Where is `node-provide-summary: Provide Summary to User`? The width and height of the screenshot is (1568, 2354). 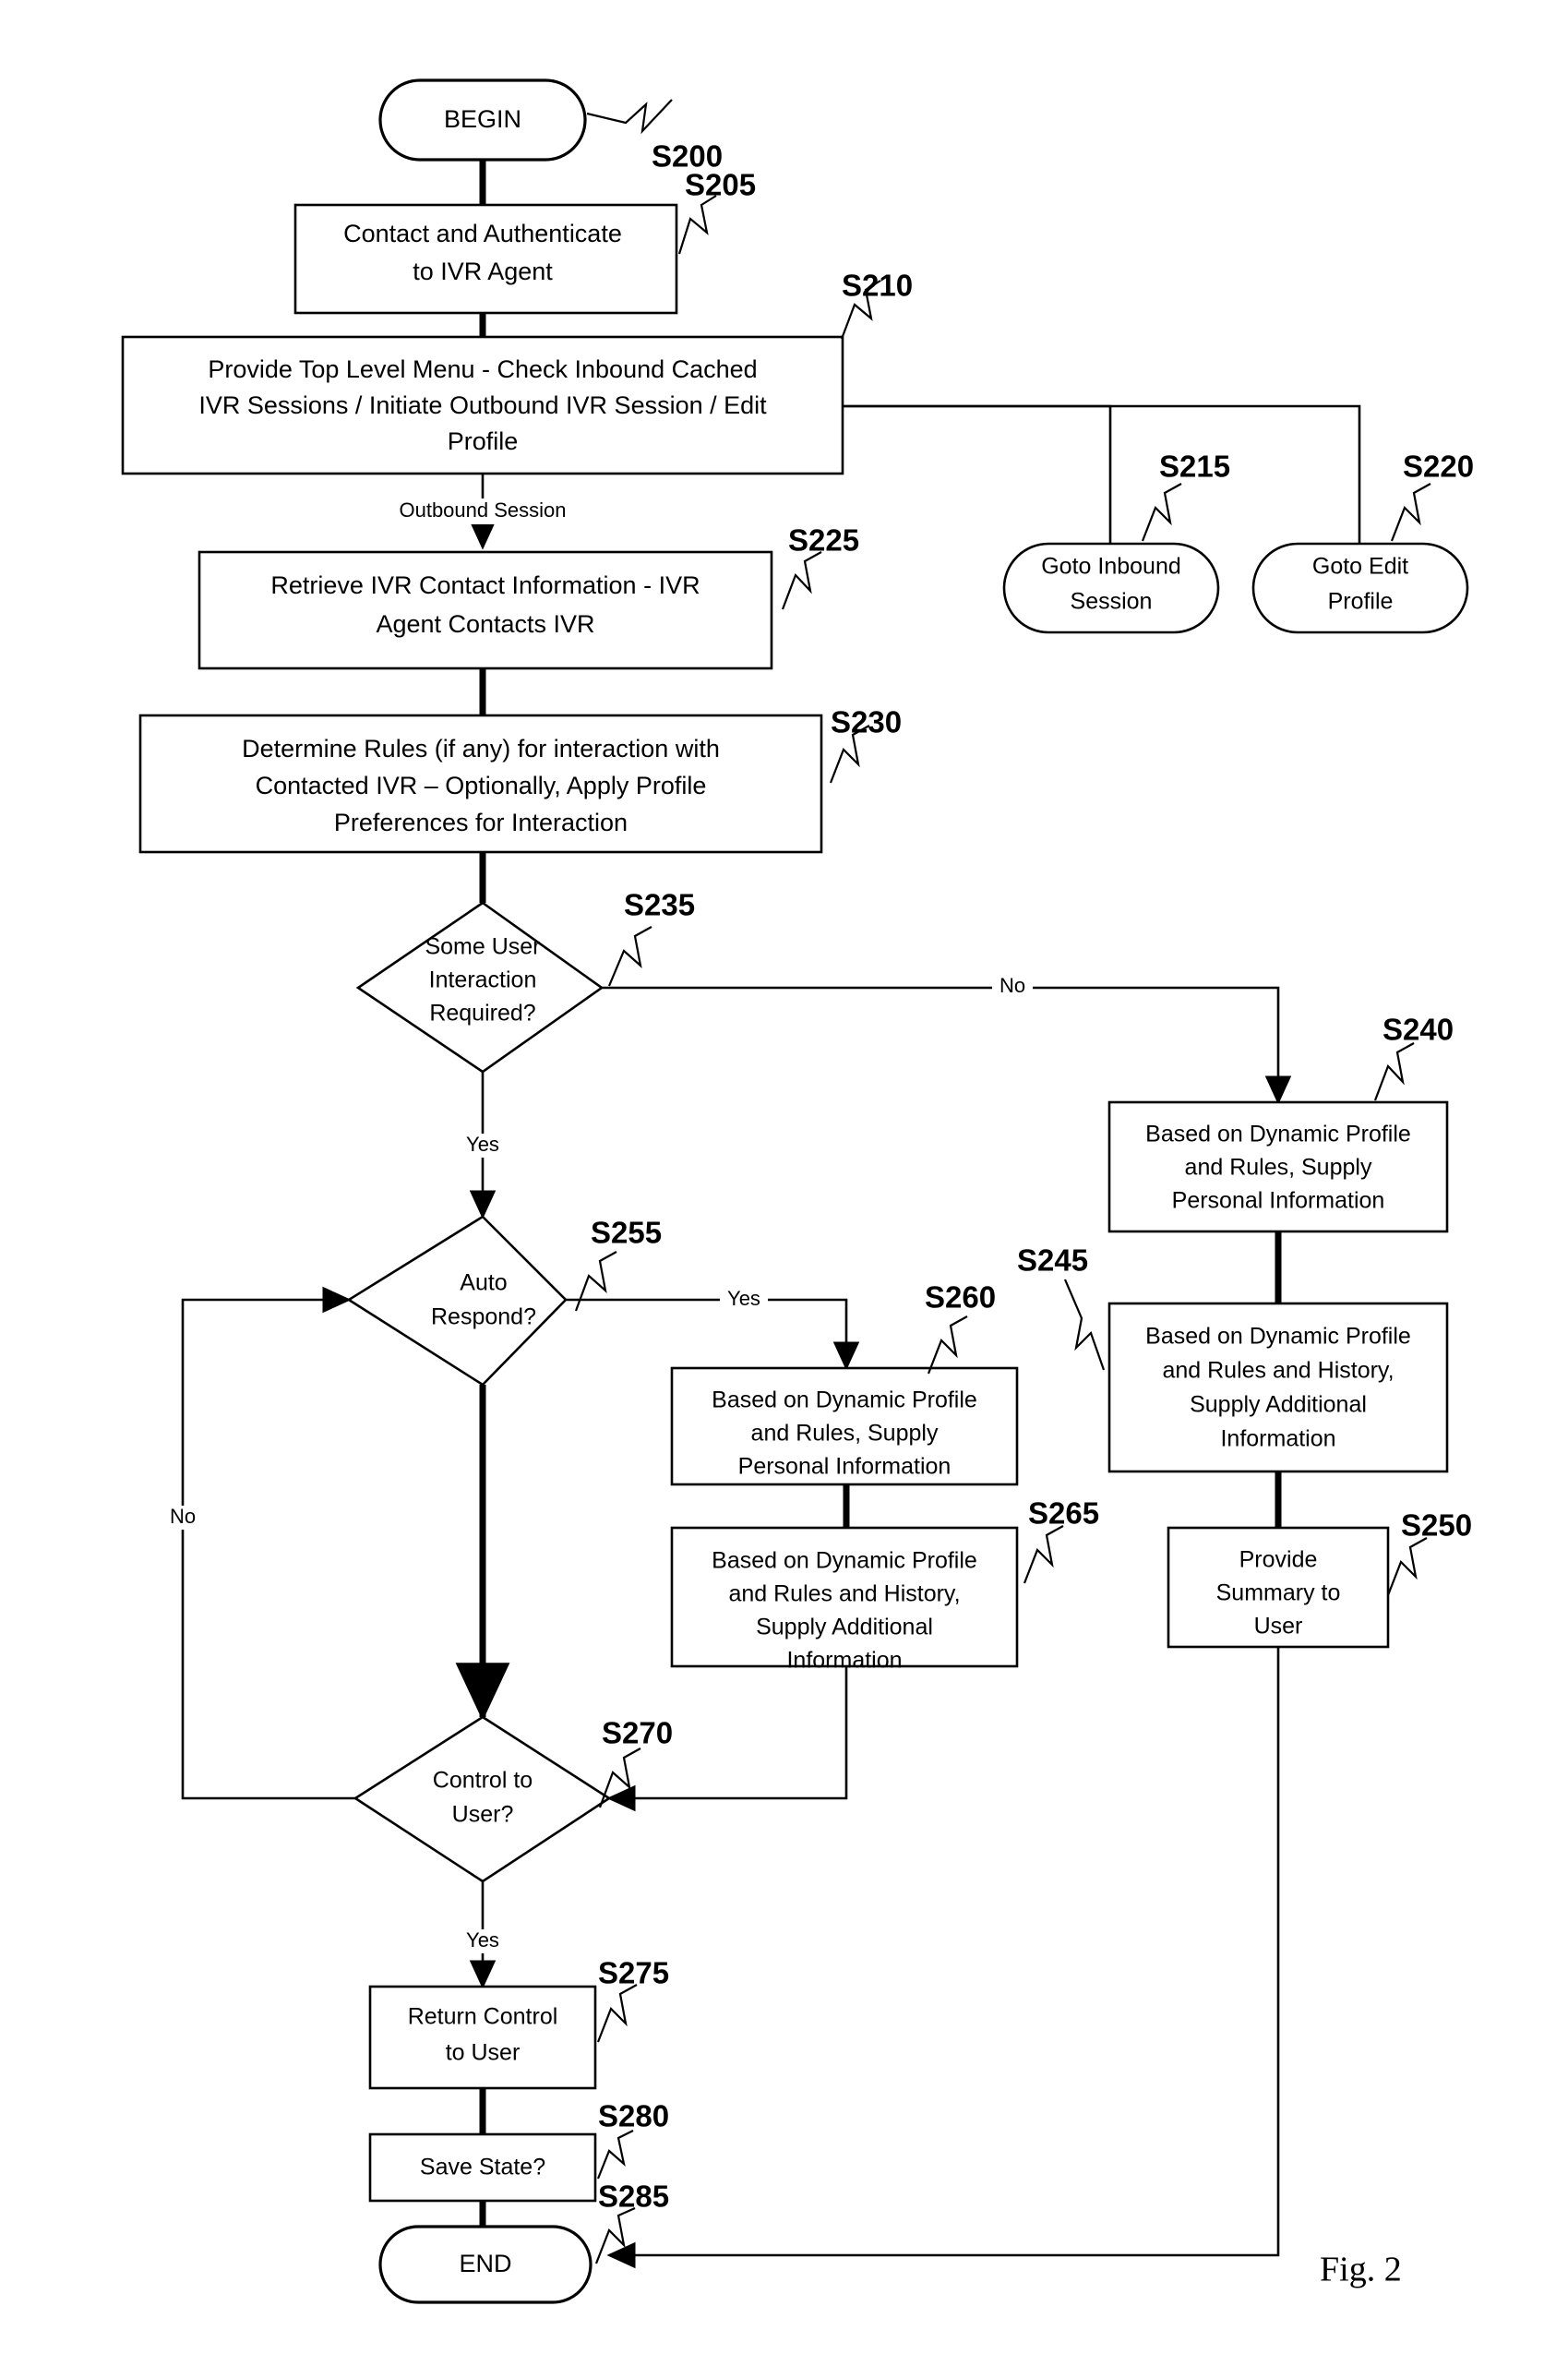 node-provide-summary: Provide Summary to User is located at coordinates (1279, 1587).